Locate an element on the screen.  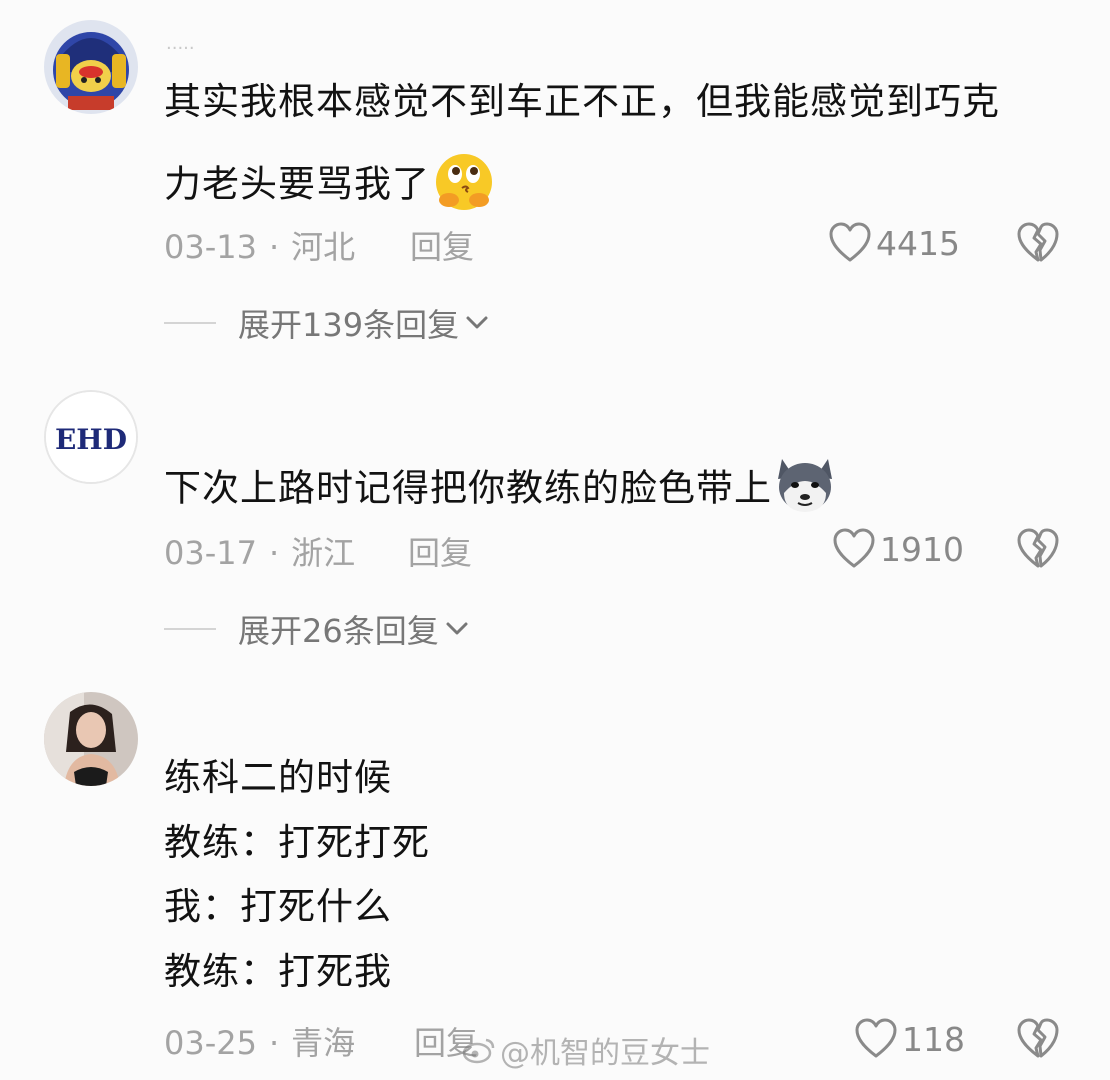
comment-location: 河北 is located at coordinates (323, 247).